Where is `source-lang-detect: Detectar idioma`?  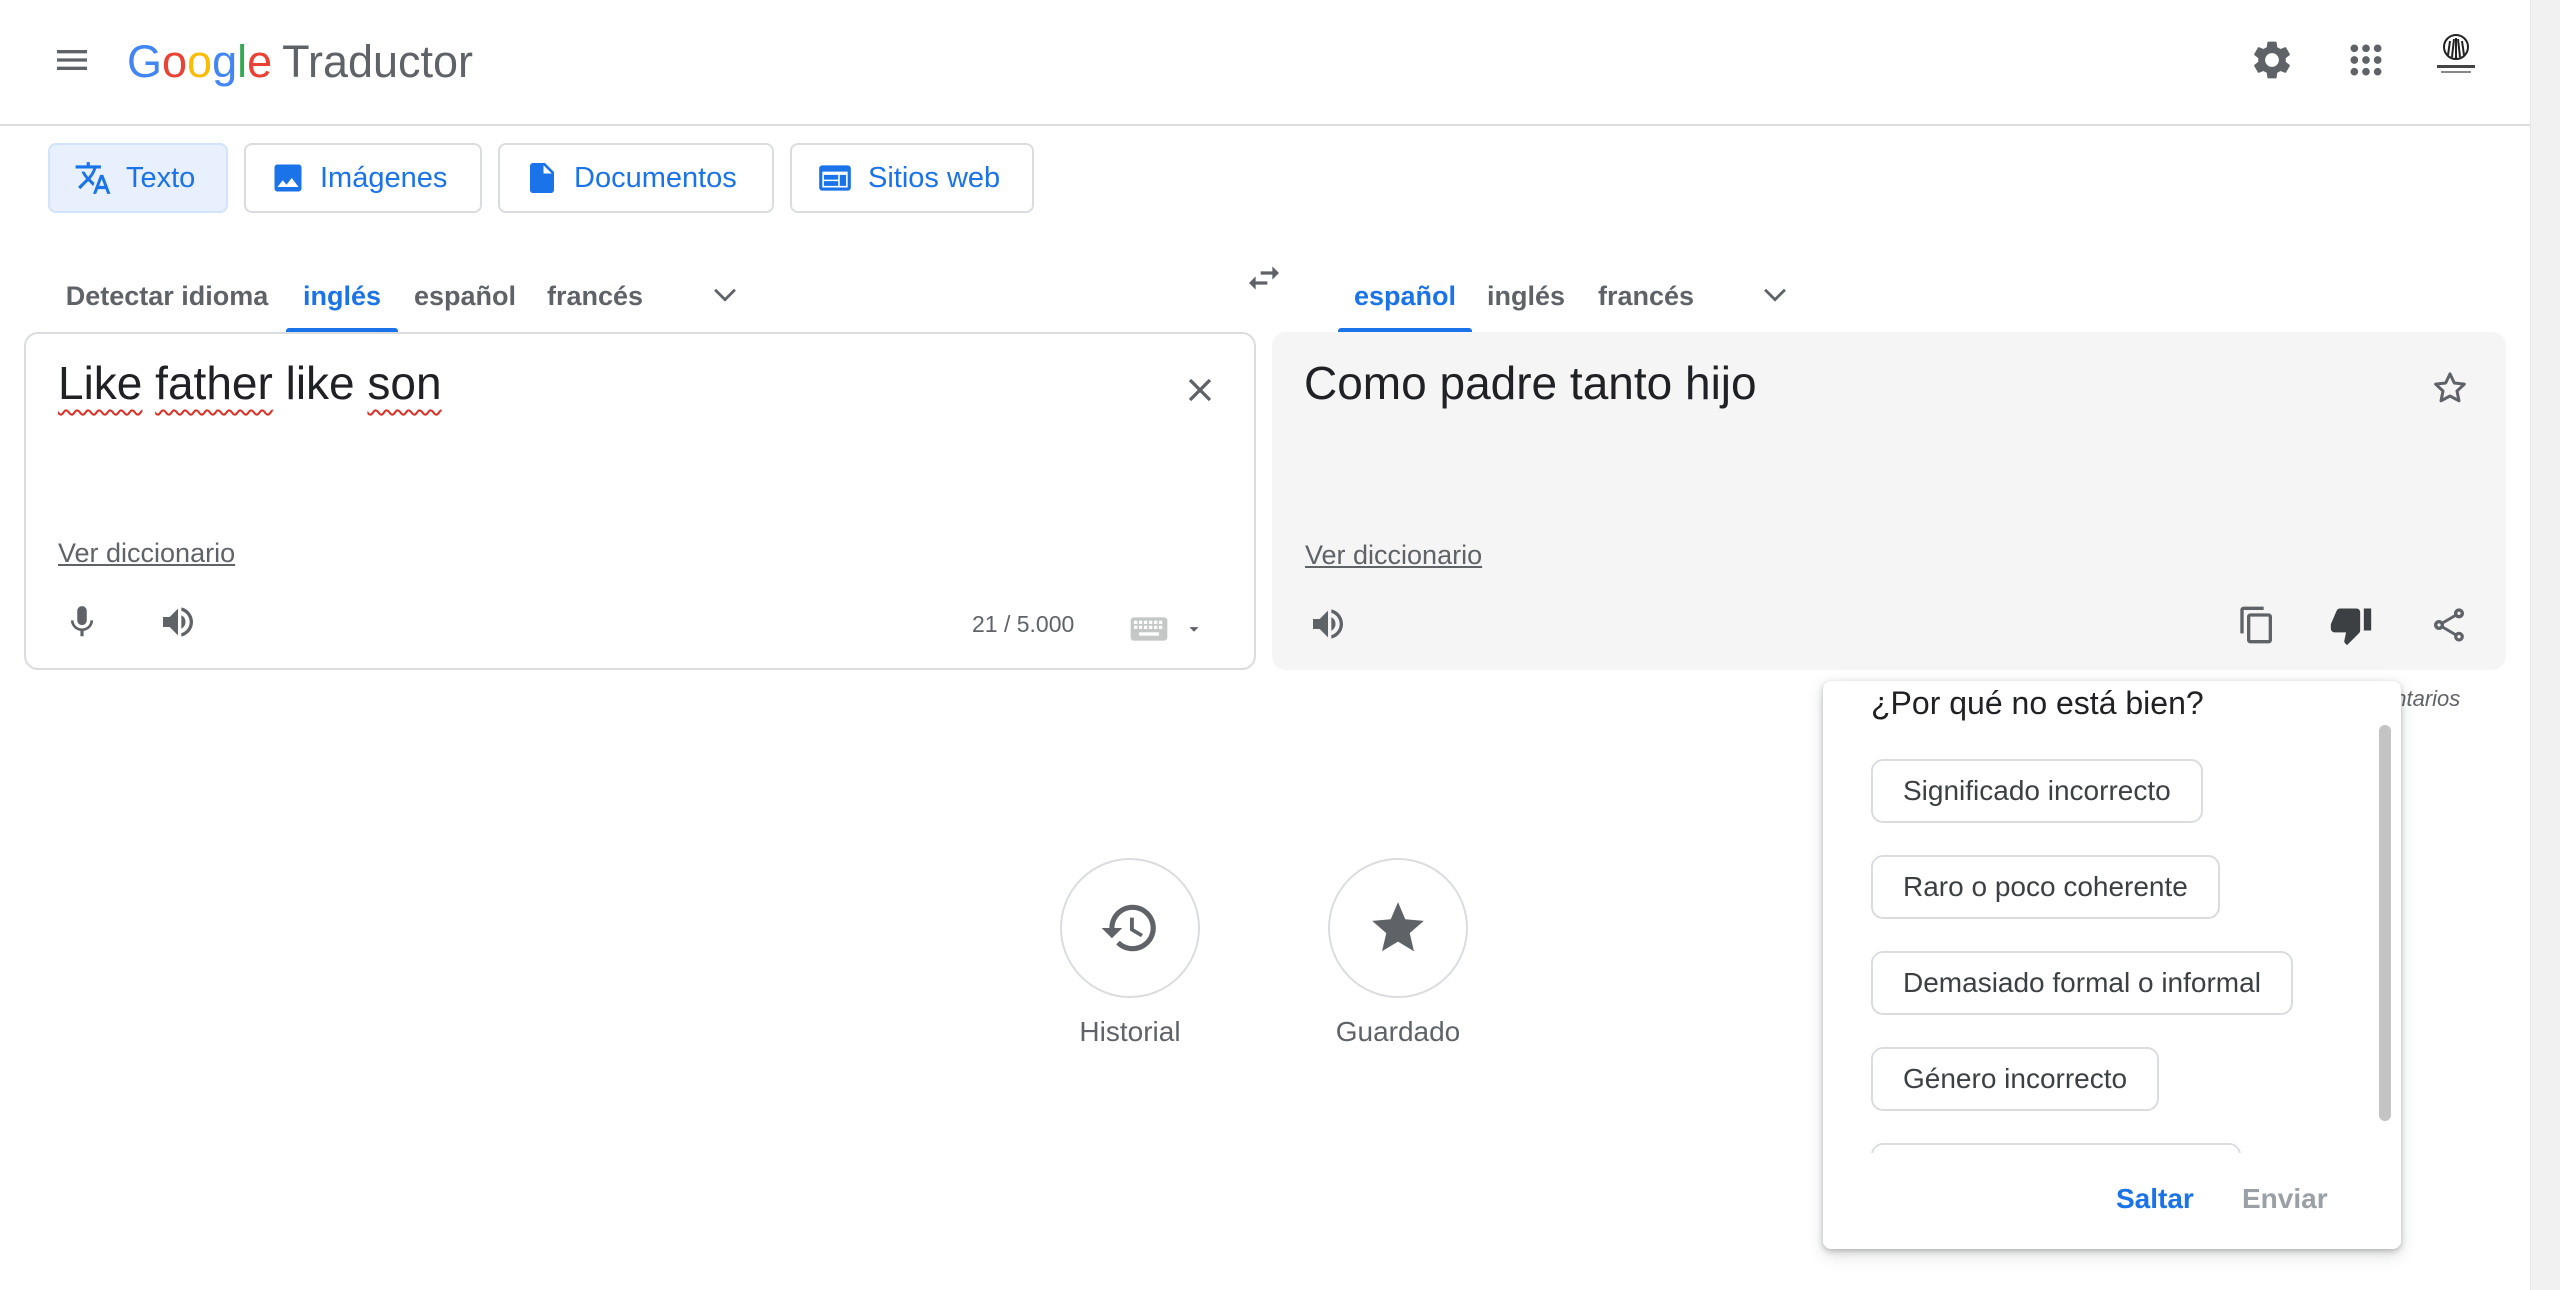
source-lang-detect: Detectar idioma is located at coordinates (167, 296).